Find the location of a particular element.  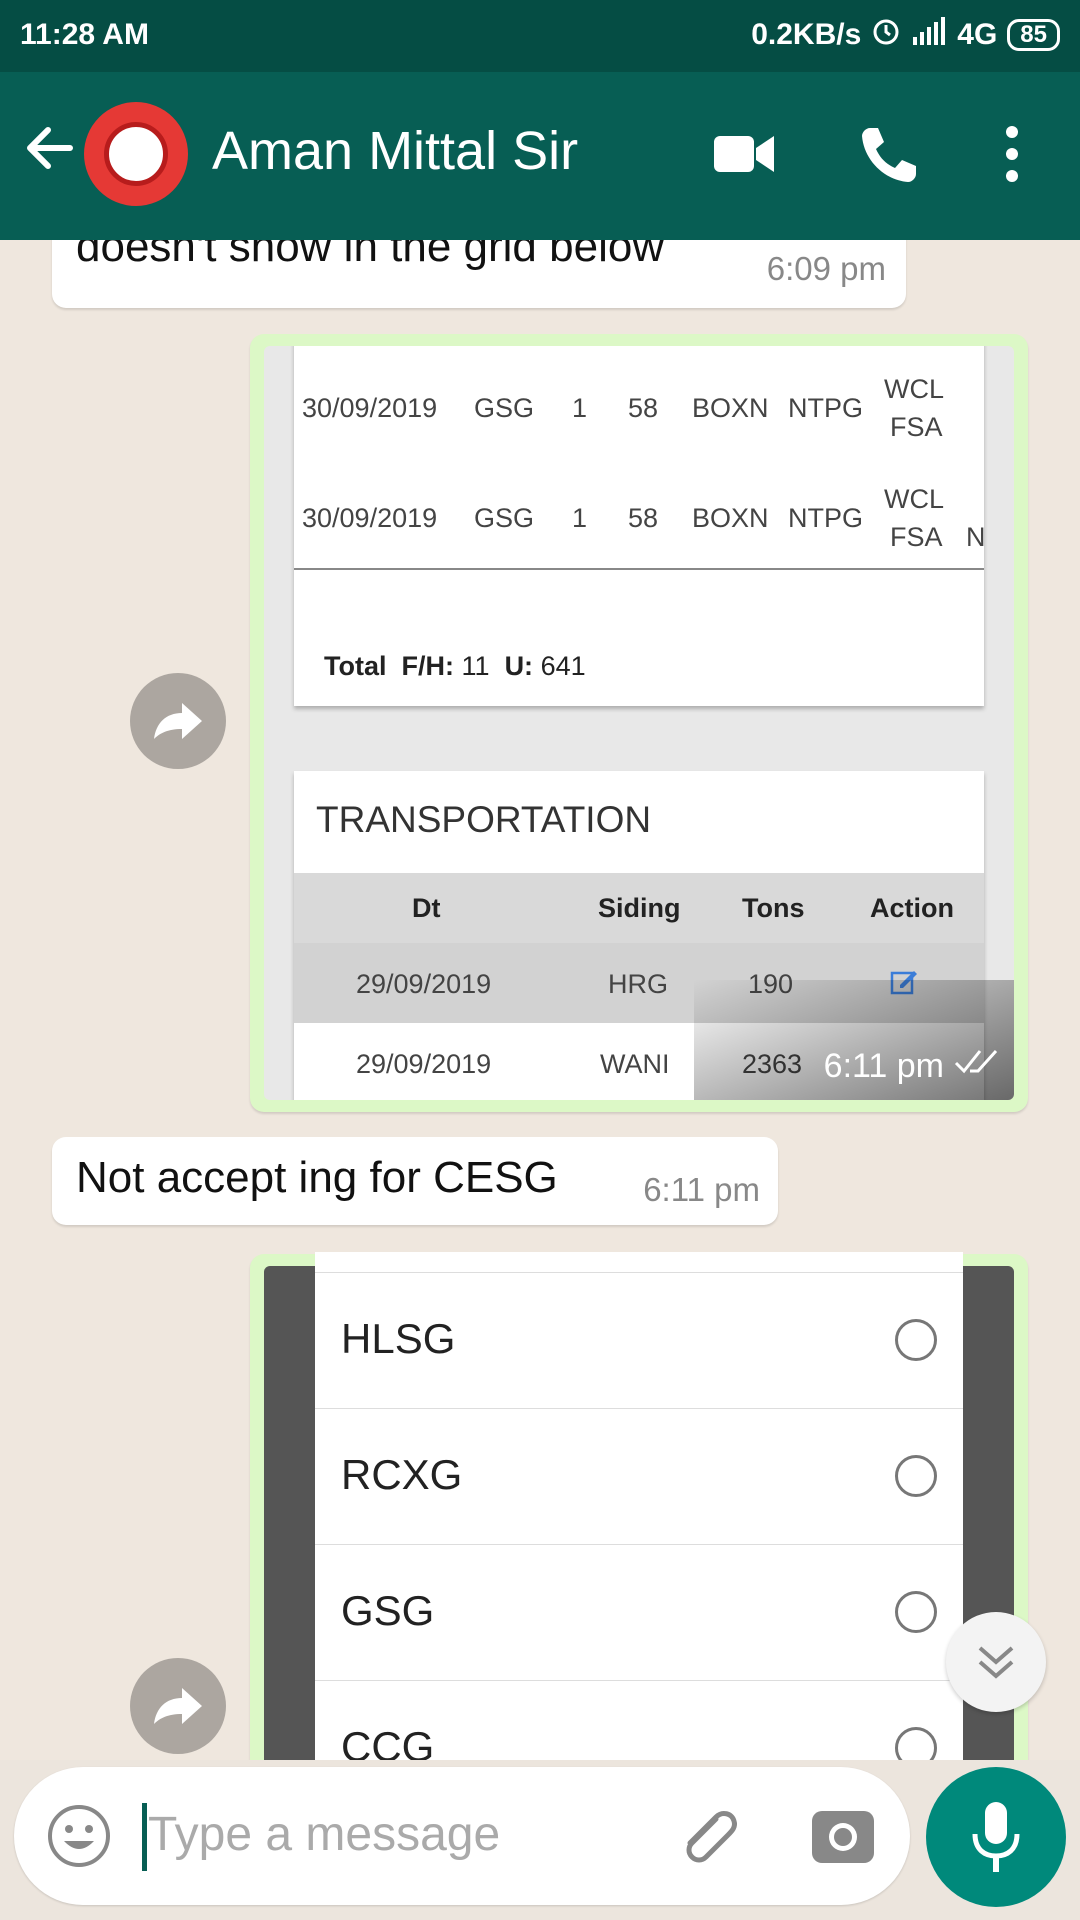

column-header: Tons is located at coordinates (773, 908).